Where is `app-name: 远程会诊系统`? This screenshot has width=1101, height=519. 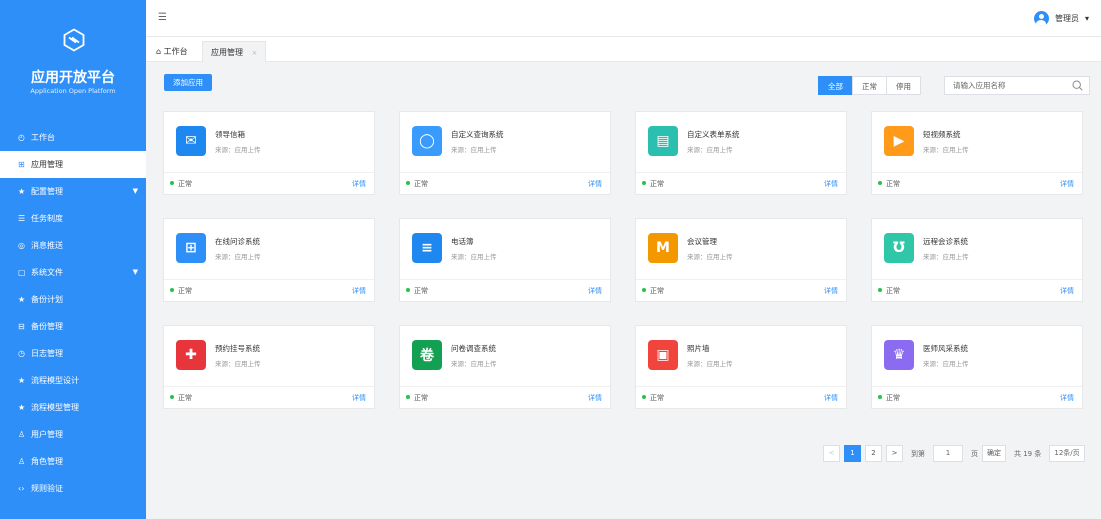
app-name: 远程会诊系统 is located at coordinates (945, 241).